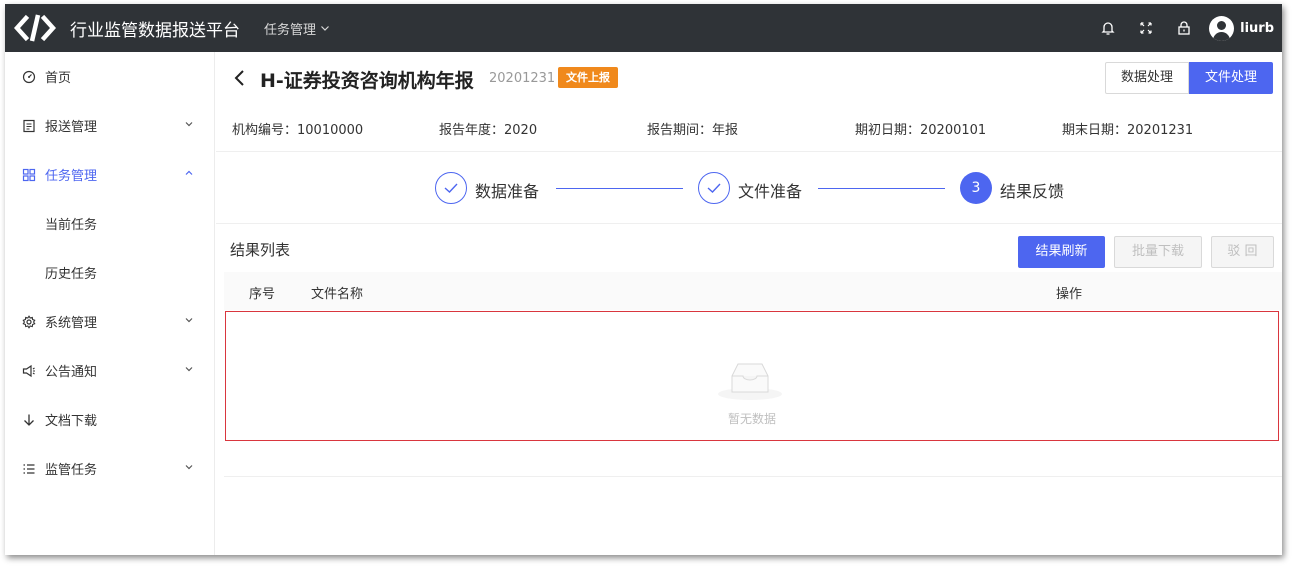  Describe the element at coordinates (71, 225) in the screenshot. I see `sidebar-item-label: 当前任务` at that location.